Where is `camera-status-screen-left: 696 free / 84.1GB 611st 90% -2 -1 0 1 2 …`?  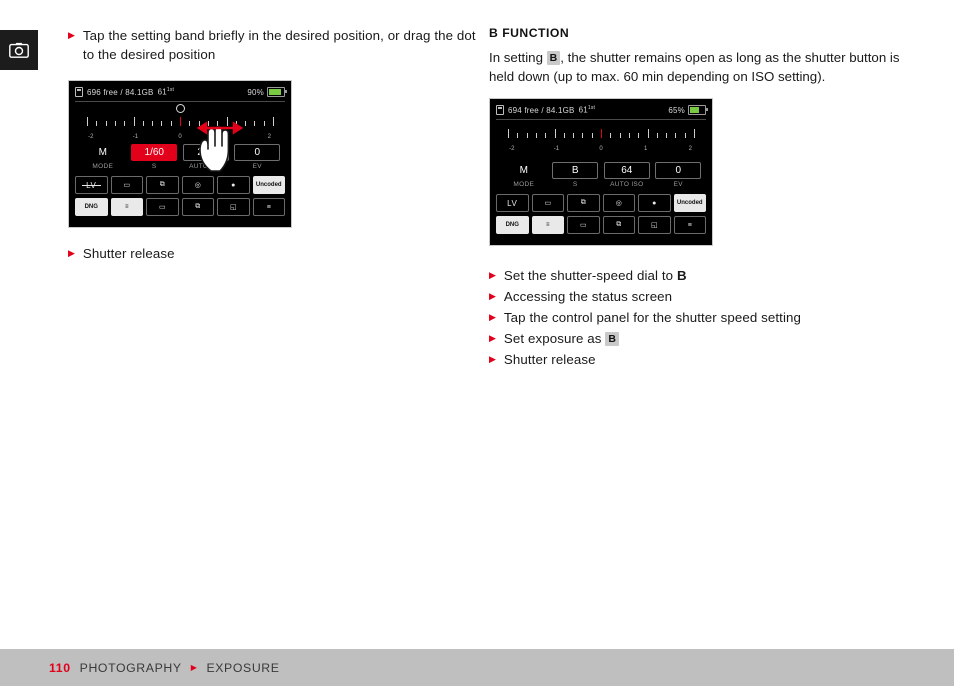
camera-status-screen-left: 696 free / 84.1GB 611st 90% -2 -1 0 1 2 … is located at coordinates (180, 154).